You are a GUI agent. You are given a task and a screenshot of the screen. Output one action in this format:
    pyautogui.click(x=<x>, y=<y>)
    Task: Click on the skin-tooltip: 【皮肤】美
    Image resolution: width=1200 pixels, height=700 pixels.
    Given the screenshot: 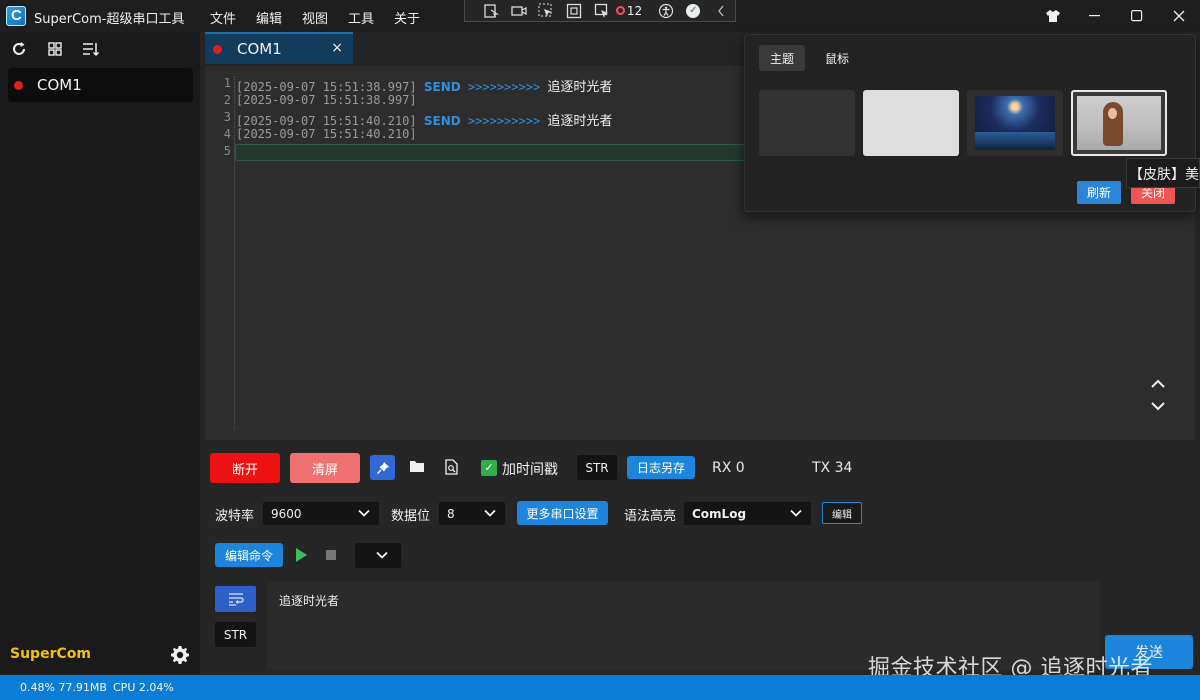 What is the action you would take?
    pyautogui.click(x=1163, y=173)
    